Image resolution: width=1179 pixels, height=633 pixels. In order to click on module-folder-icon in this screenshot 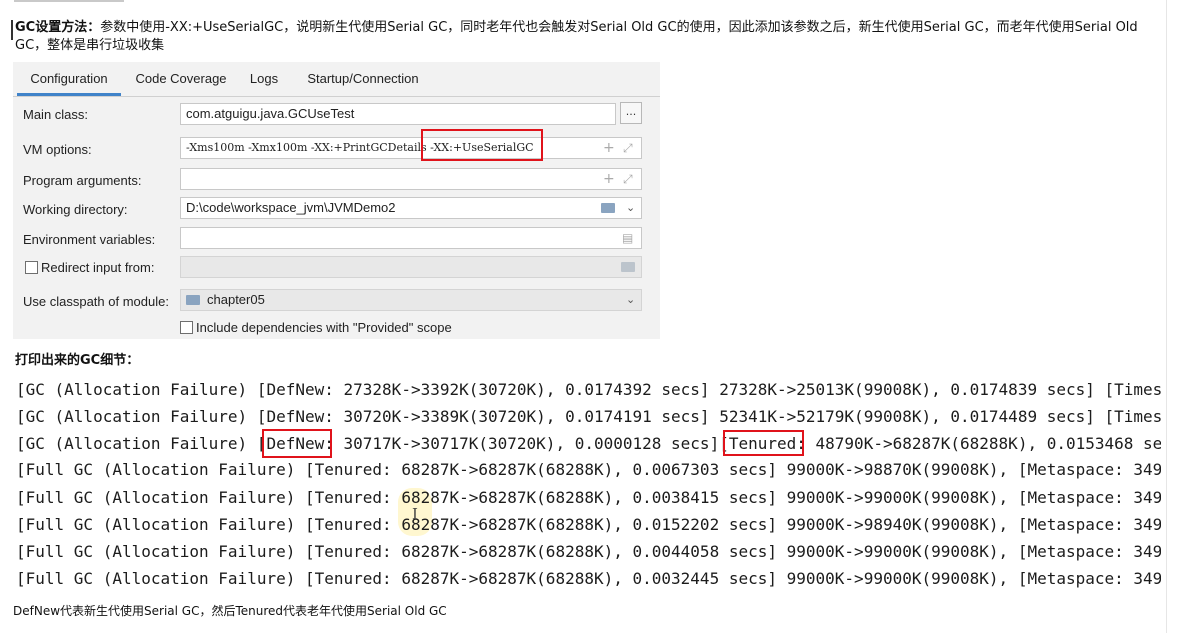, I will do `click(193, 300)`.